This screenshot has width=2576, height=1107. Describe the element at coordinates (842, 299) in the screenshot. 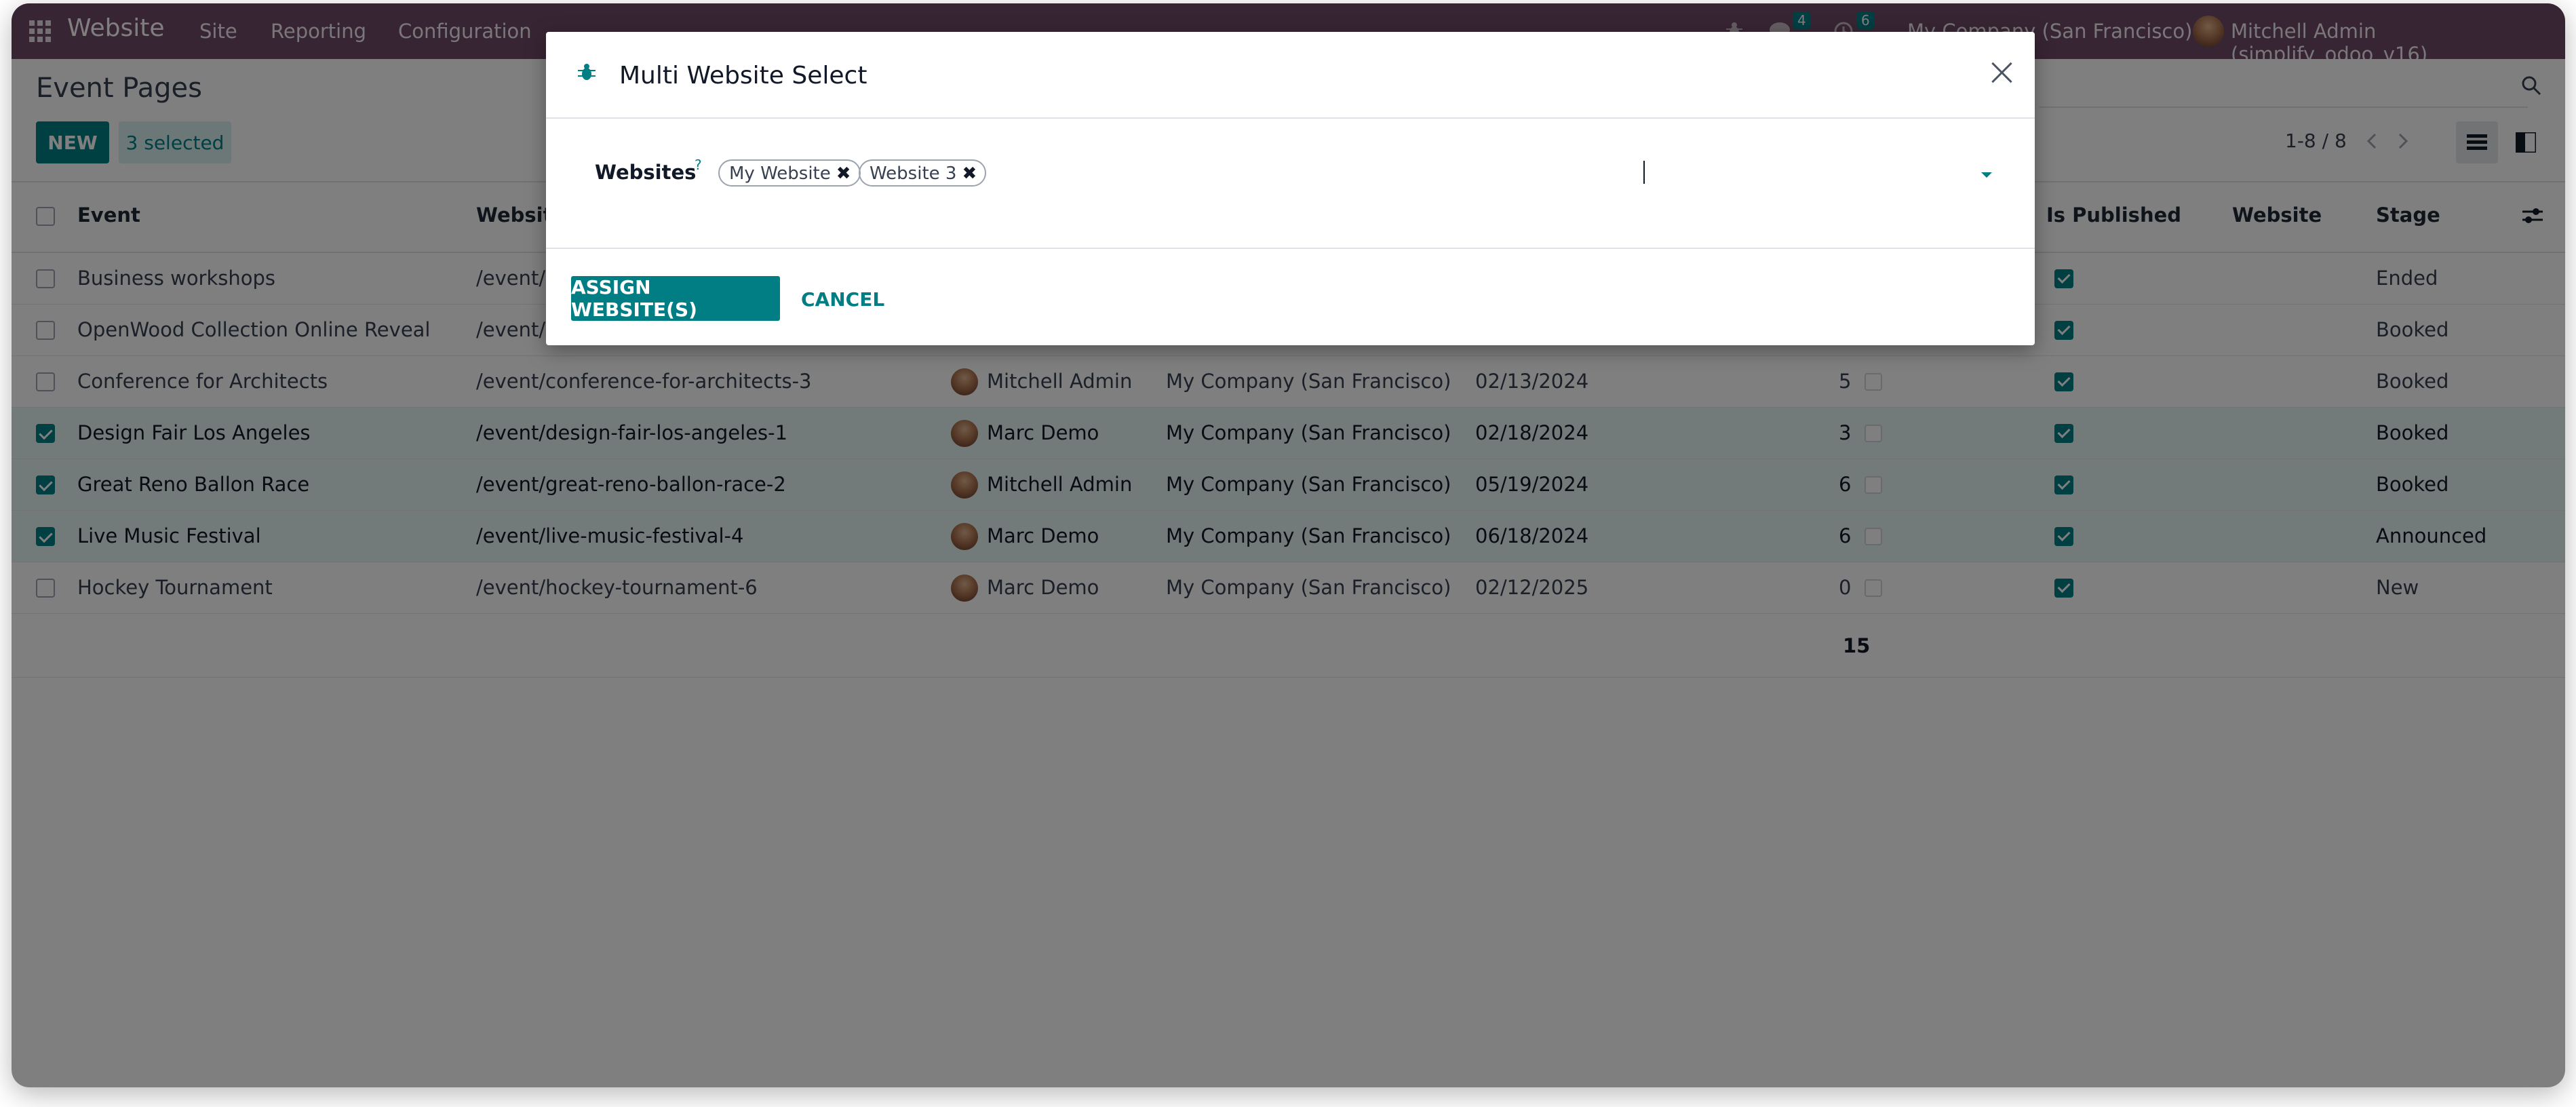

I see `cancel-button: CANCEL` at that location.